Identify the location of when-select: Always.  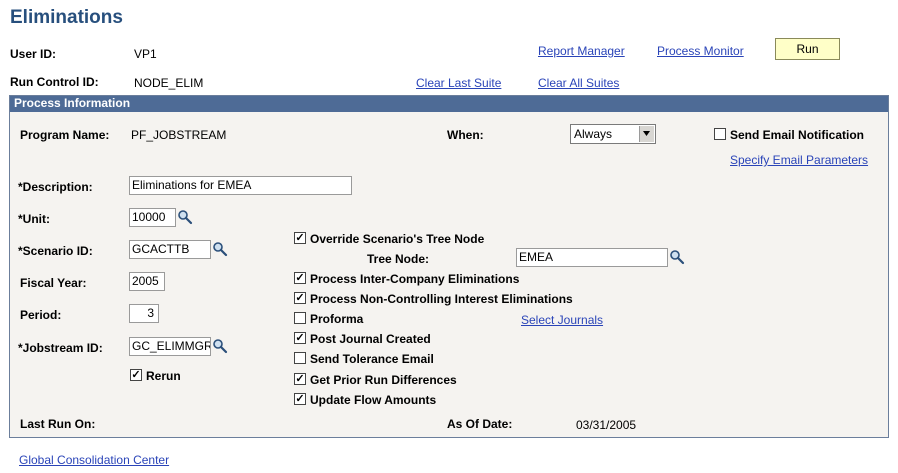
(613, 134).